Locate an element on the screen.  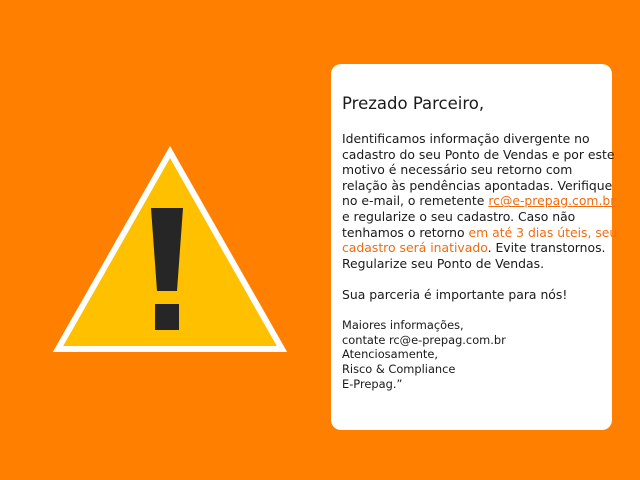
thanks-text: Sua parceria é importante para nós! is located at coordinates (455, 294).